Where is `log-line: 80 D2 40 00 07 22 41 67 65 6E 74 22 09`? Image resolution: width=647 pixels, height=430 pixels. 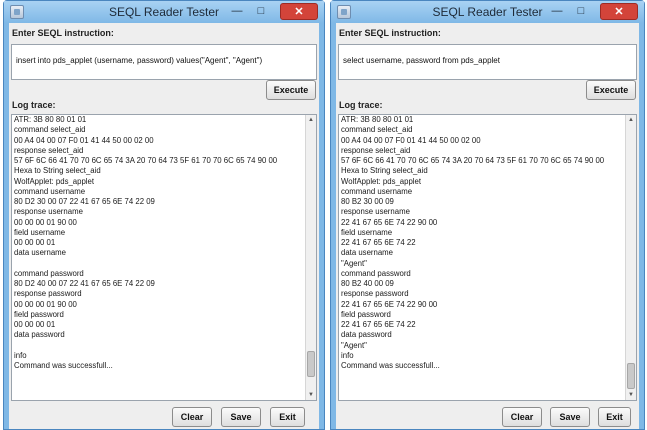
log-line: 80 D2 40 00 07 22 41 67 65 6E 74 22 09 is located at coordinates (84, 283).